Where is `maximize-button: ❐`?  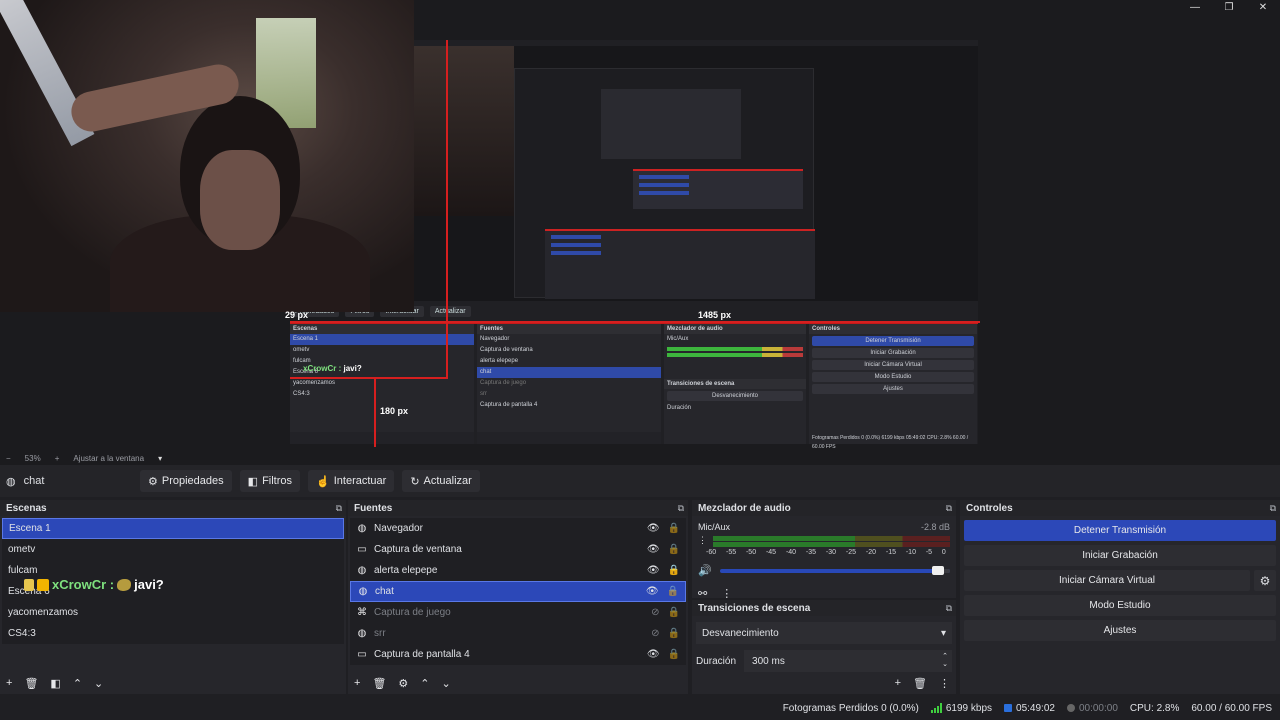
maximize-button: ❐ is located at coordinates (1229, 7).